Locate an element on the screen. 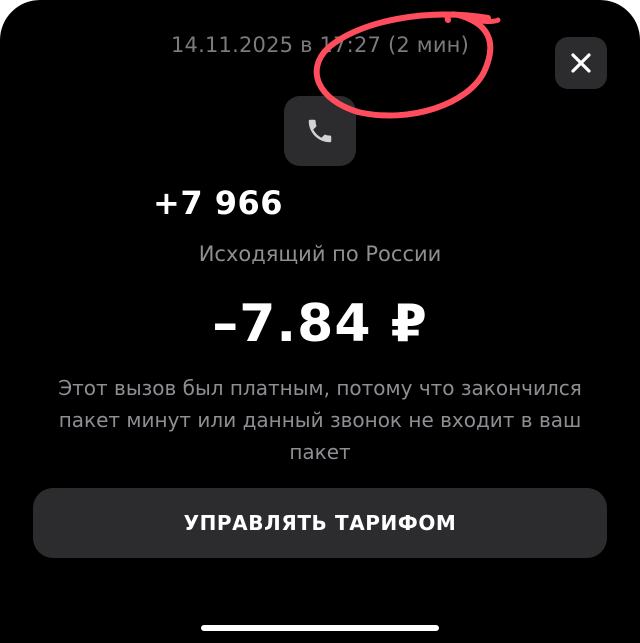  call-type-badge is located at coordinates (320, 131).